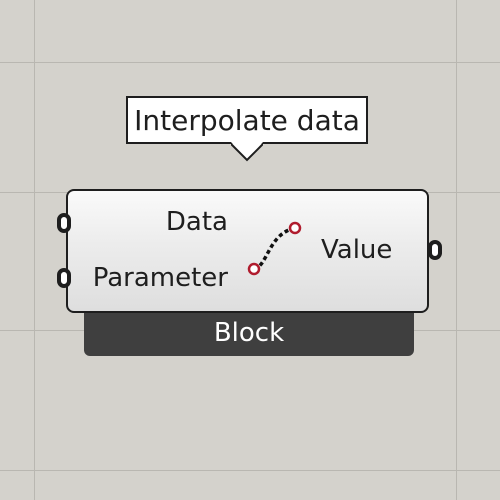 The width and height of the screenshot is (500, 500). Describe the element at coordinates (64, 278) in the screenshot. I see `input-port-parameter` at that location.